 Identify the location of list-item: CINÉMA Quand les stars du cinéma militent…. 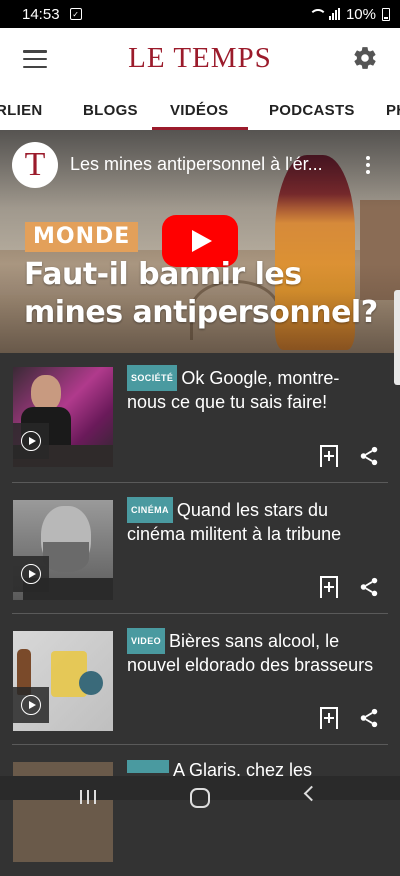
(200, 549).